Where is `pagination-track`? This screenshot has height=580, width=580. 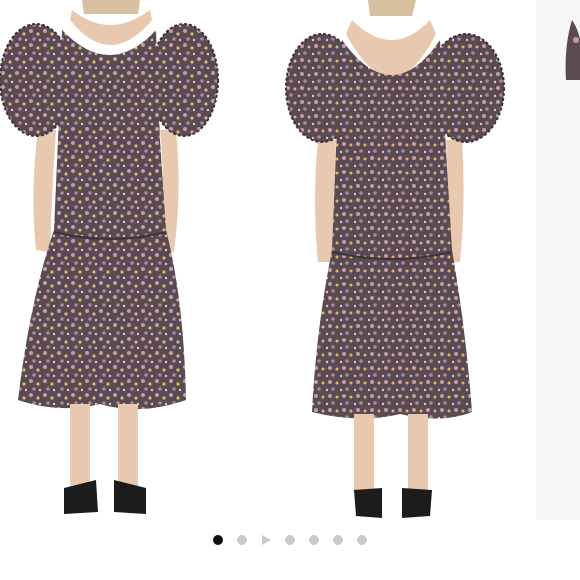 pagination-track is located at coordinates (293, 540).